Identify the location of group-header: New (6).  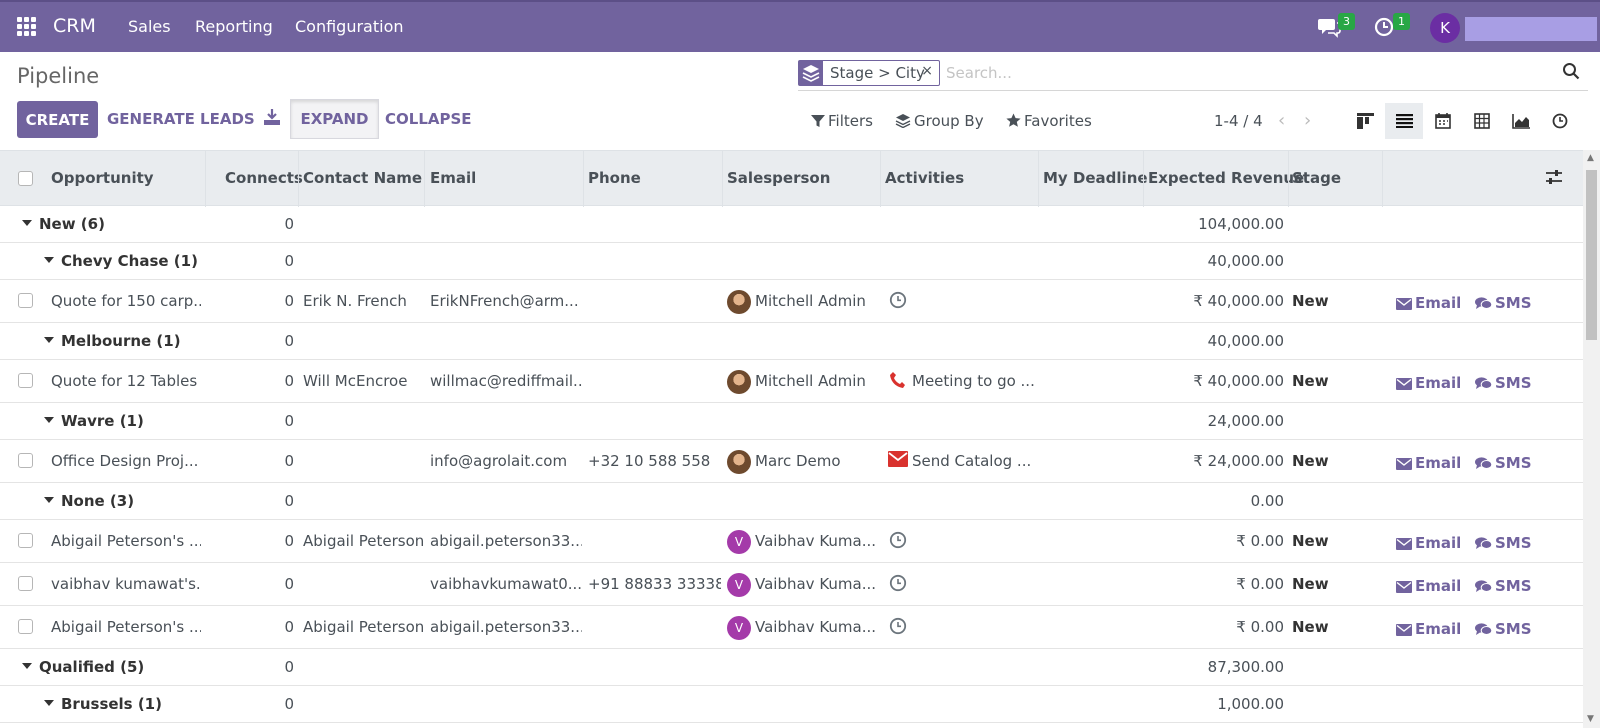
(63, 224).